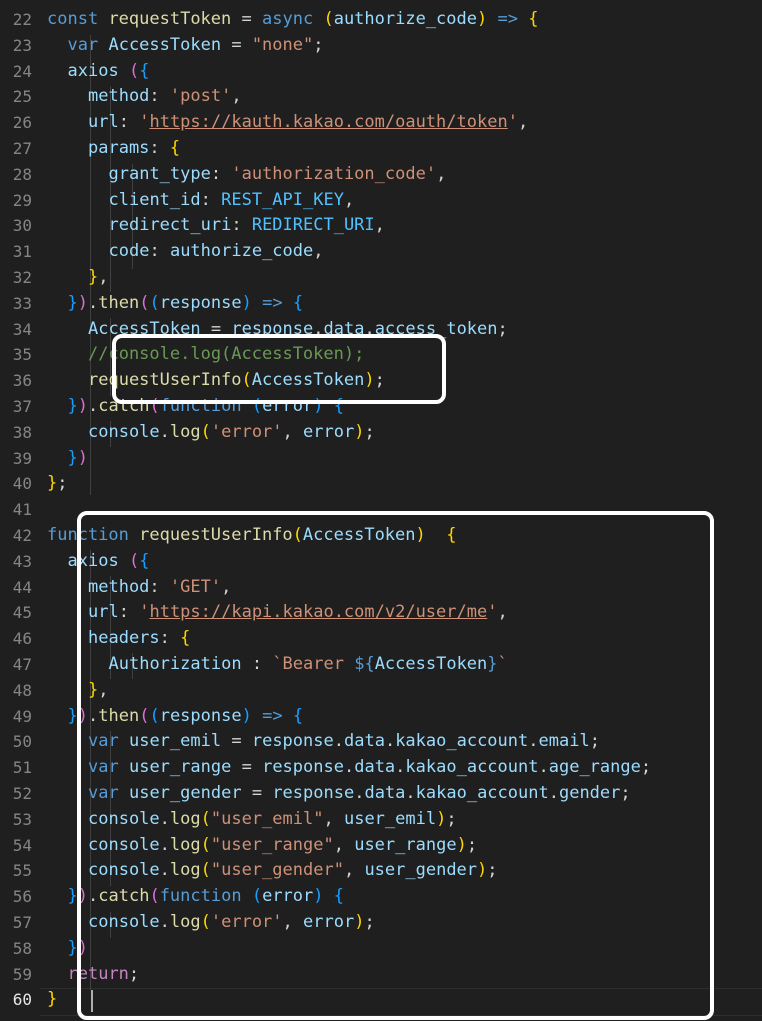 This screenshot has height=1021, width=762. What do you see at coordinates (22, 690) in the screenshot?
I see `line-number: 48` at bounding box center [22, 690].